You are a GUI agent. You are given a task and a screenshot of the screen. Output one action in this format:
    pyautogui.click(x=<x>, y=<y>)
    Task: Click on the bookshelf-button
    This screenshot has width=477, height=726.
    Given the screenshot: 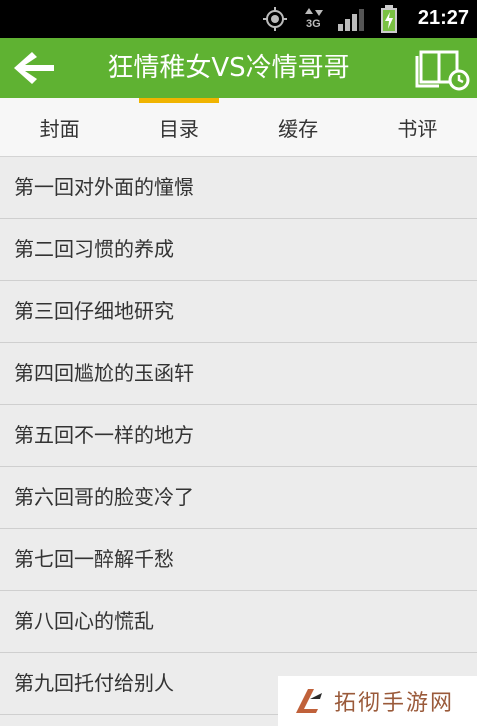 What is the action you would take?
    pyautogui.click(x=443, y=68)
    